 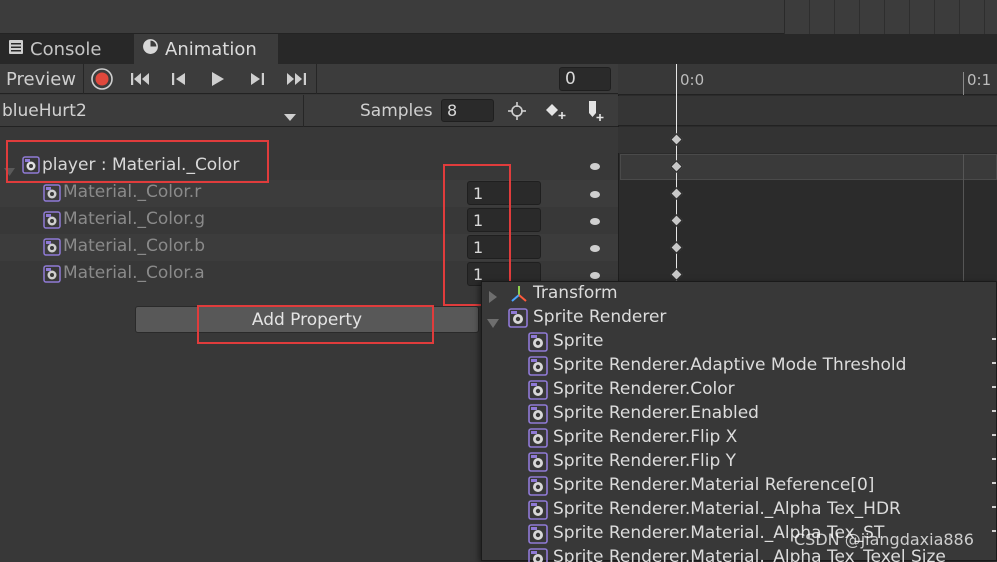 What do you see at coordinates (645, 437) in the screenshot?
I see `popup-item-label: Sprite Renderer.Flip X` at bounding box center [645, 437].